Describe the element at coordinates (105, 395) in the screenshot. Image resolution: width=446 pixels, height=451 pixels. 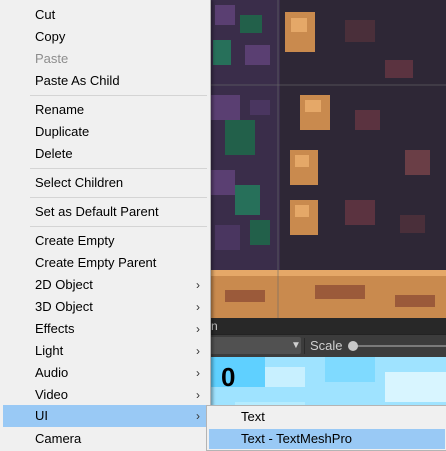
I see `menu-item-video: Video ›` at that location.